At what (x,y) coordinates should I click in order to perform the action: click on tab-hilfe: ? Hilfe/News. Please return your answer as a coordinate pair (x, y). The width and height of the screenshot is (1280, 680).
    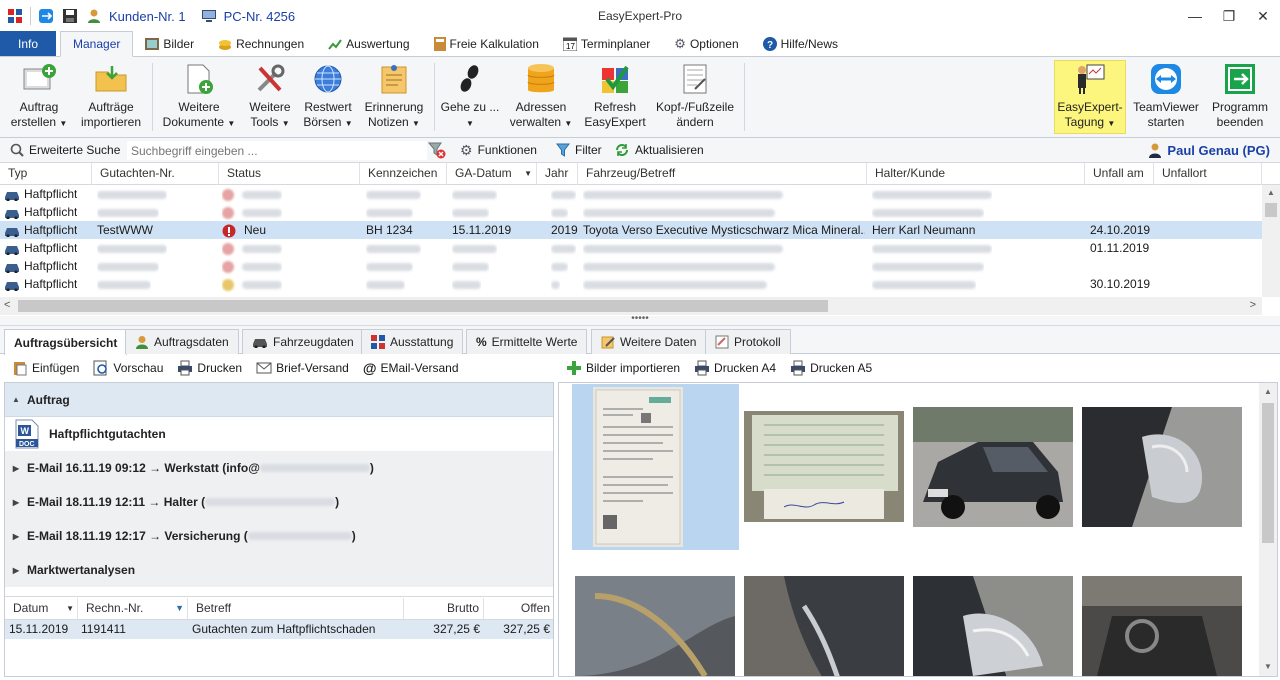
    Looking at the image, I should click on (800, 43).